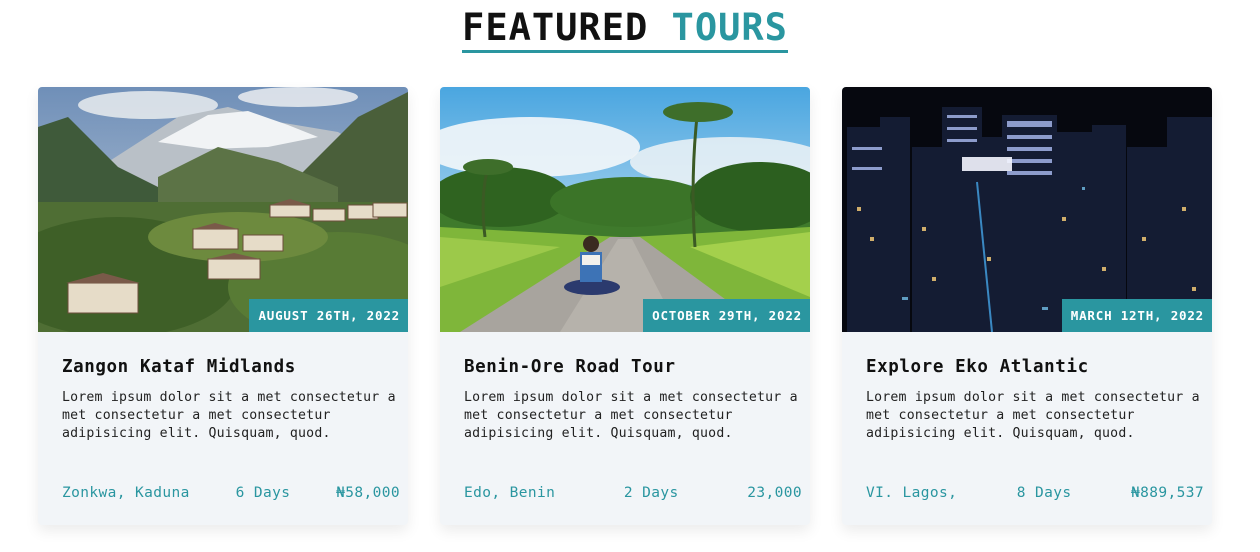 Image resolution: width=1260 pixels, height=552 pixels. Describe the element at coordinates (625, 209) in the screenshot. I see `tropical-road-photo: OCTOBER 29TH, 2022` at that location.